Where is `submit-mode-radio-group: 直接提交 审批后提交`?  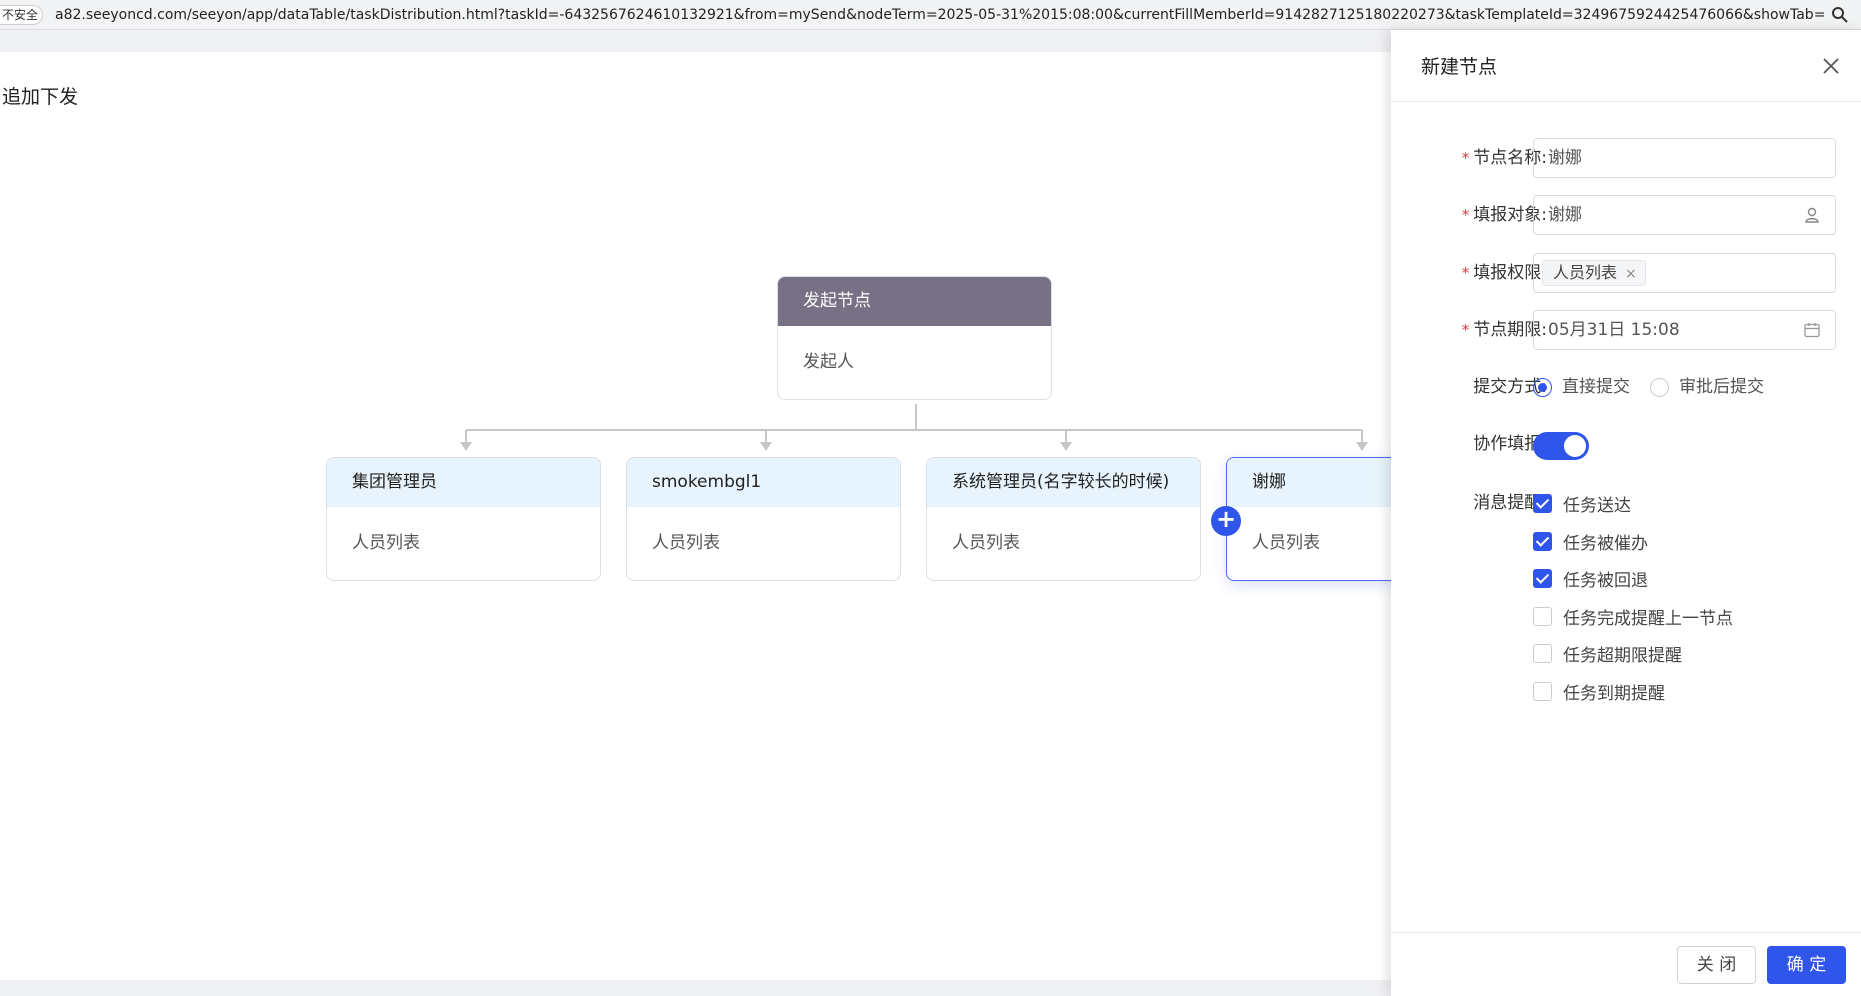
submit-mode-radio-group: 直接提交 审批后提交 is located at coordinates (1658, 387).